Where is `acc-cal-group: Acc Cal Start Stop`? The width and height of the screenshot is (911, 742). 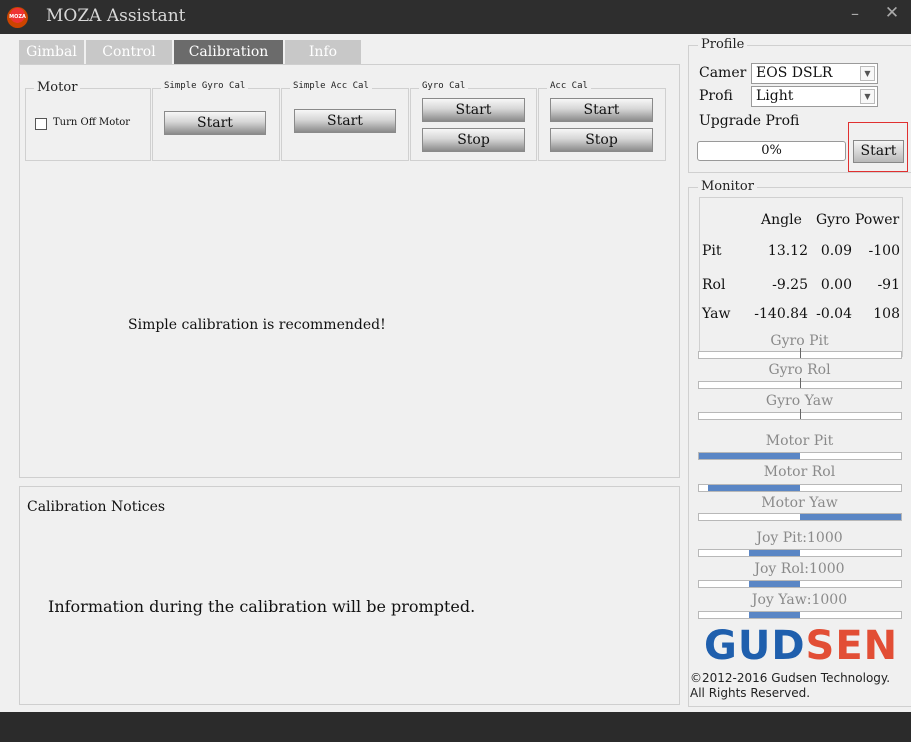
acc-cal-group: Acc Cal Start Stop is located at coordinates (602, 121).